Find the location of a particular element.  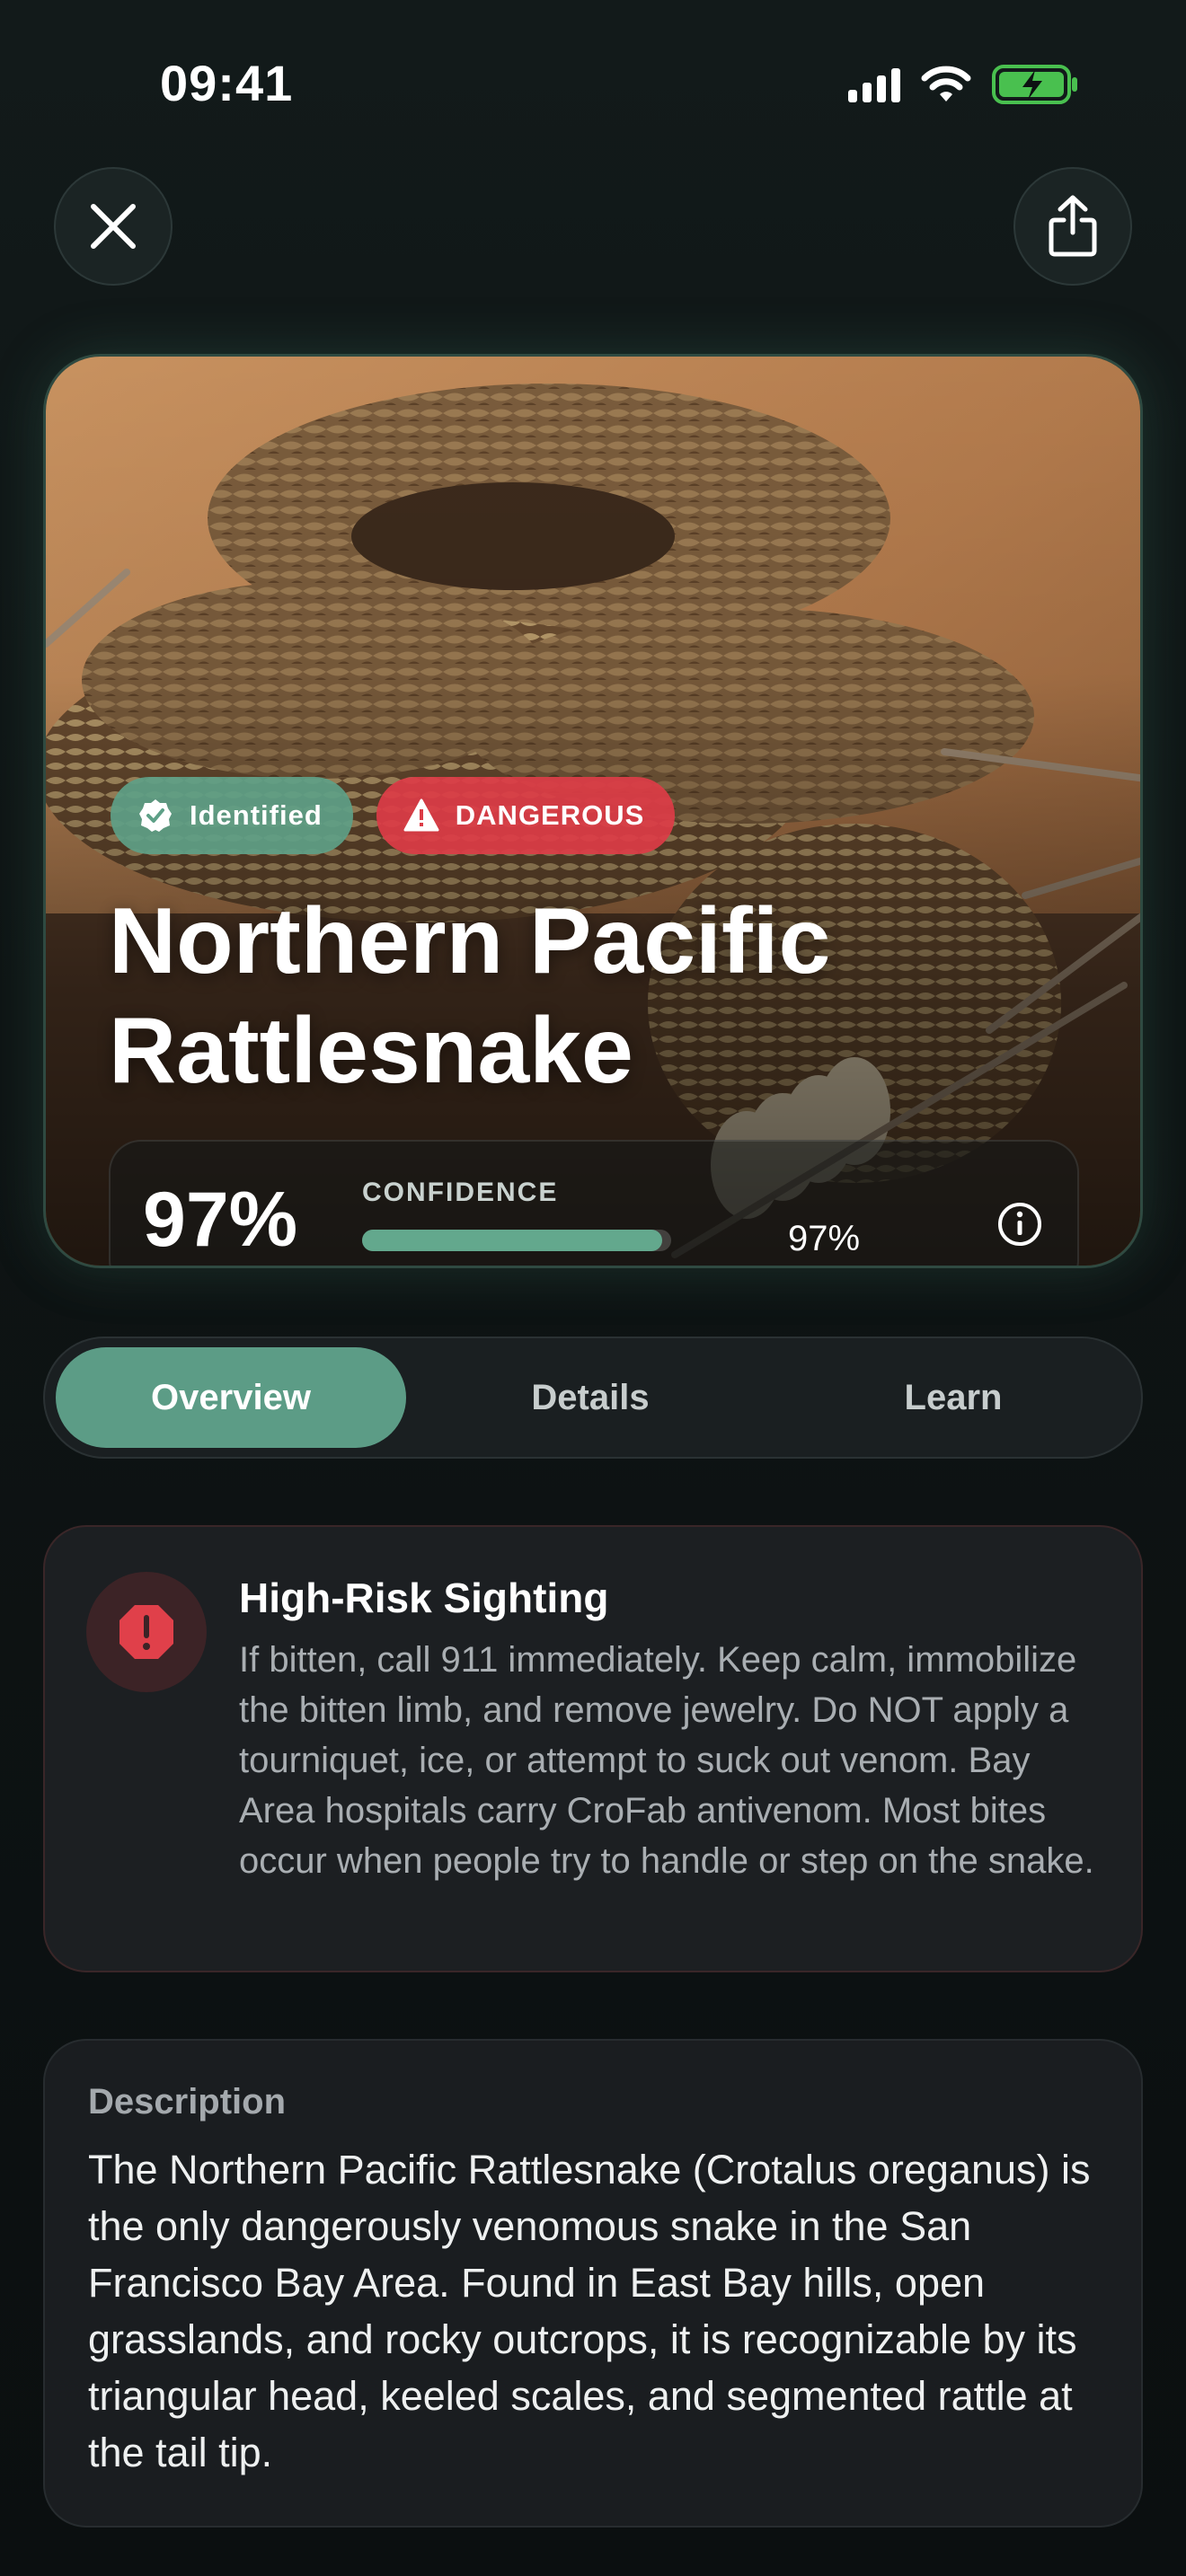

confidence-bar is located at coordinates (516, 1240).